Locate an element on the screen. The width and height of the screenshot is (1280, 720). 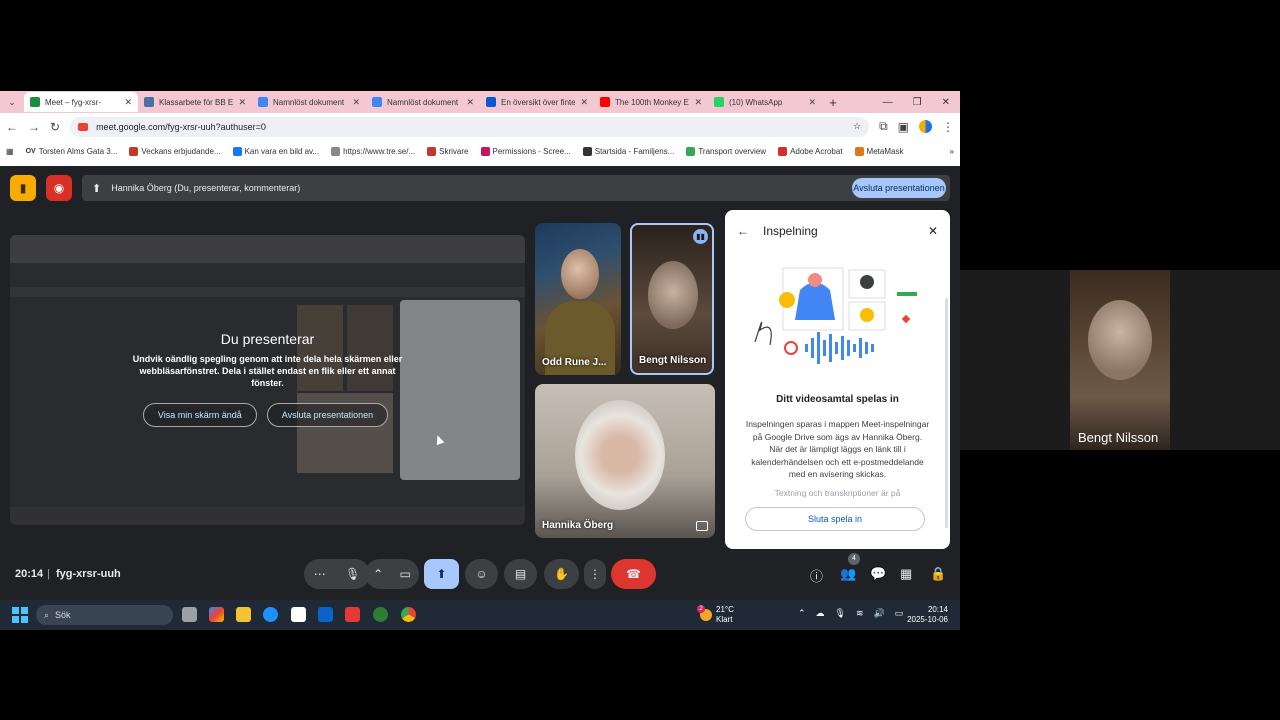
reactions-button: ☺ is located at coordinates (481, 574).